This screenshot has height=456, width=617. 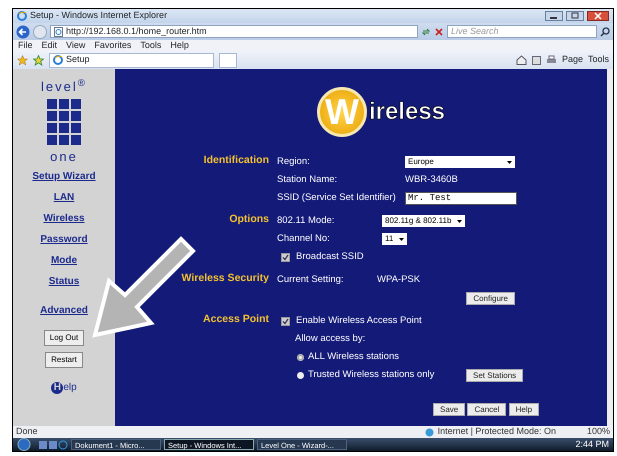 What do you see at coordinates (64, 310) in the screenshot?
I see `nav-link: Advanced` at bounding box center [64, 310].